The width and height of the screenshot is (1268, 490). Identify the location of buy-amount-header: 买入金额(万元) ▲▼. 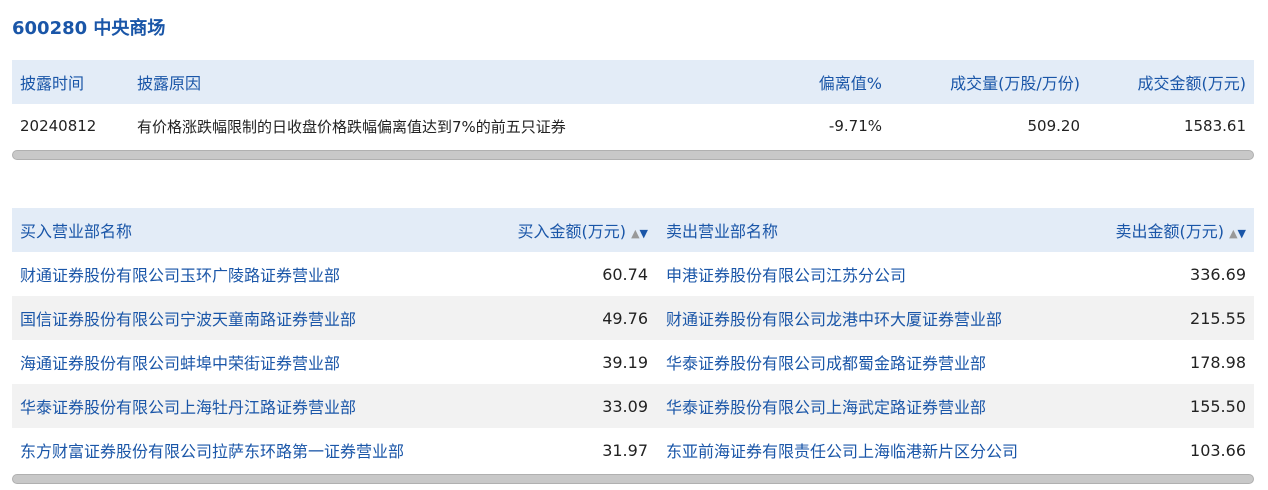
(570, 230).